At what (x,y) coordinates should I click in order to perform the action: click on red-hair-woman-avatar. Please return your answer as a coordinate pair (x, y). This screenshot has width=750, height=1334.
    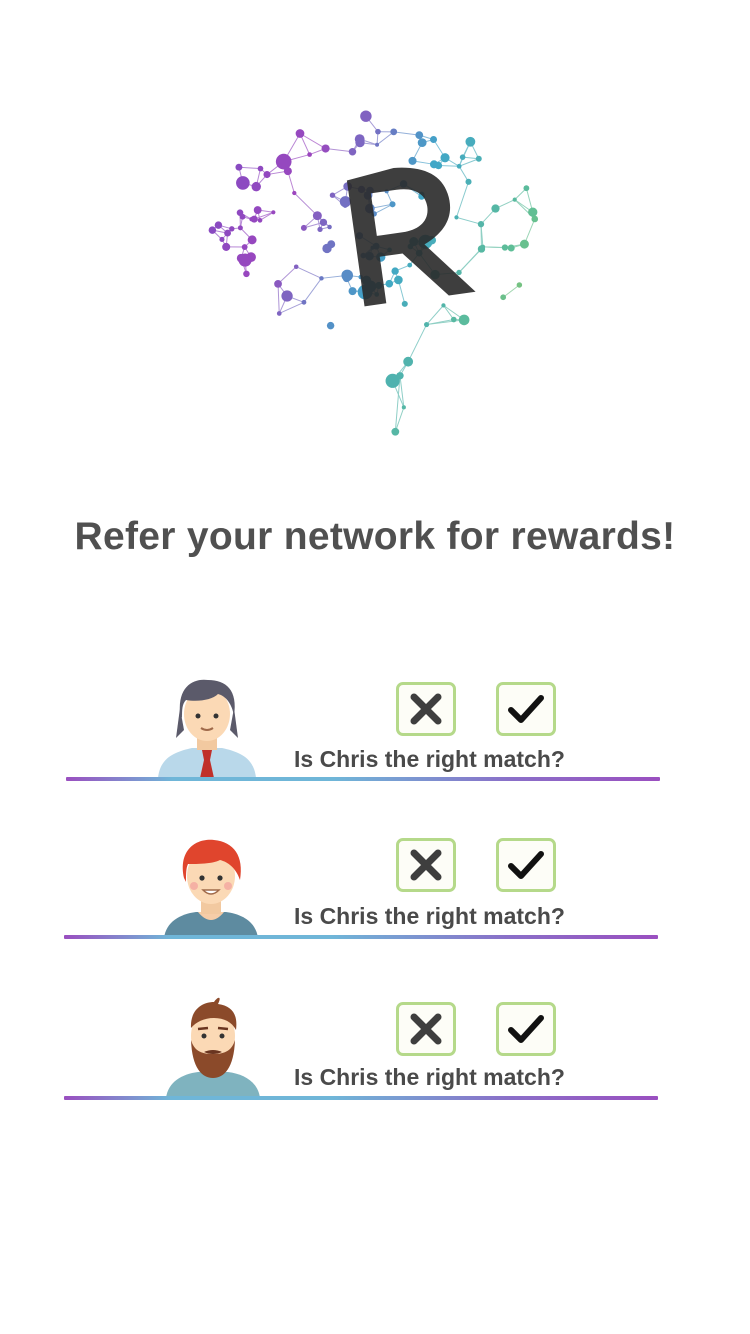
    Looking at the image, I should click on (211, 883).